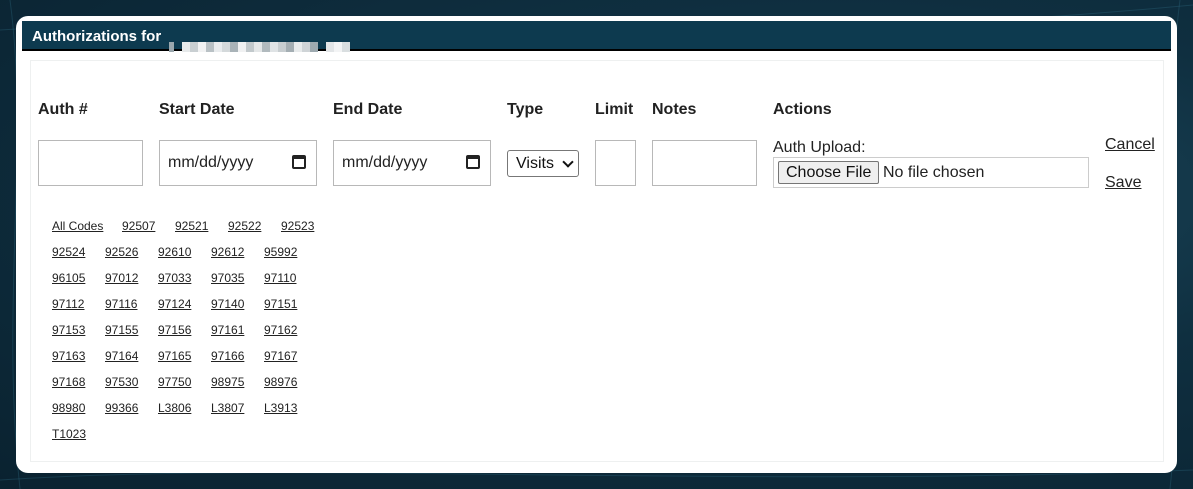 Image resolution: width=1193 pixels, height=489 pixels. Describe the element at coordinates (68, 330) in the screenshot. I see `code-link: 97153` at that location.